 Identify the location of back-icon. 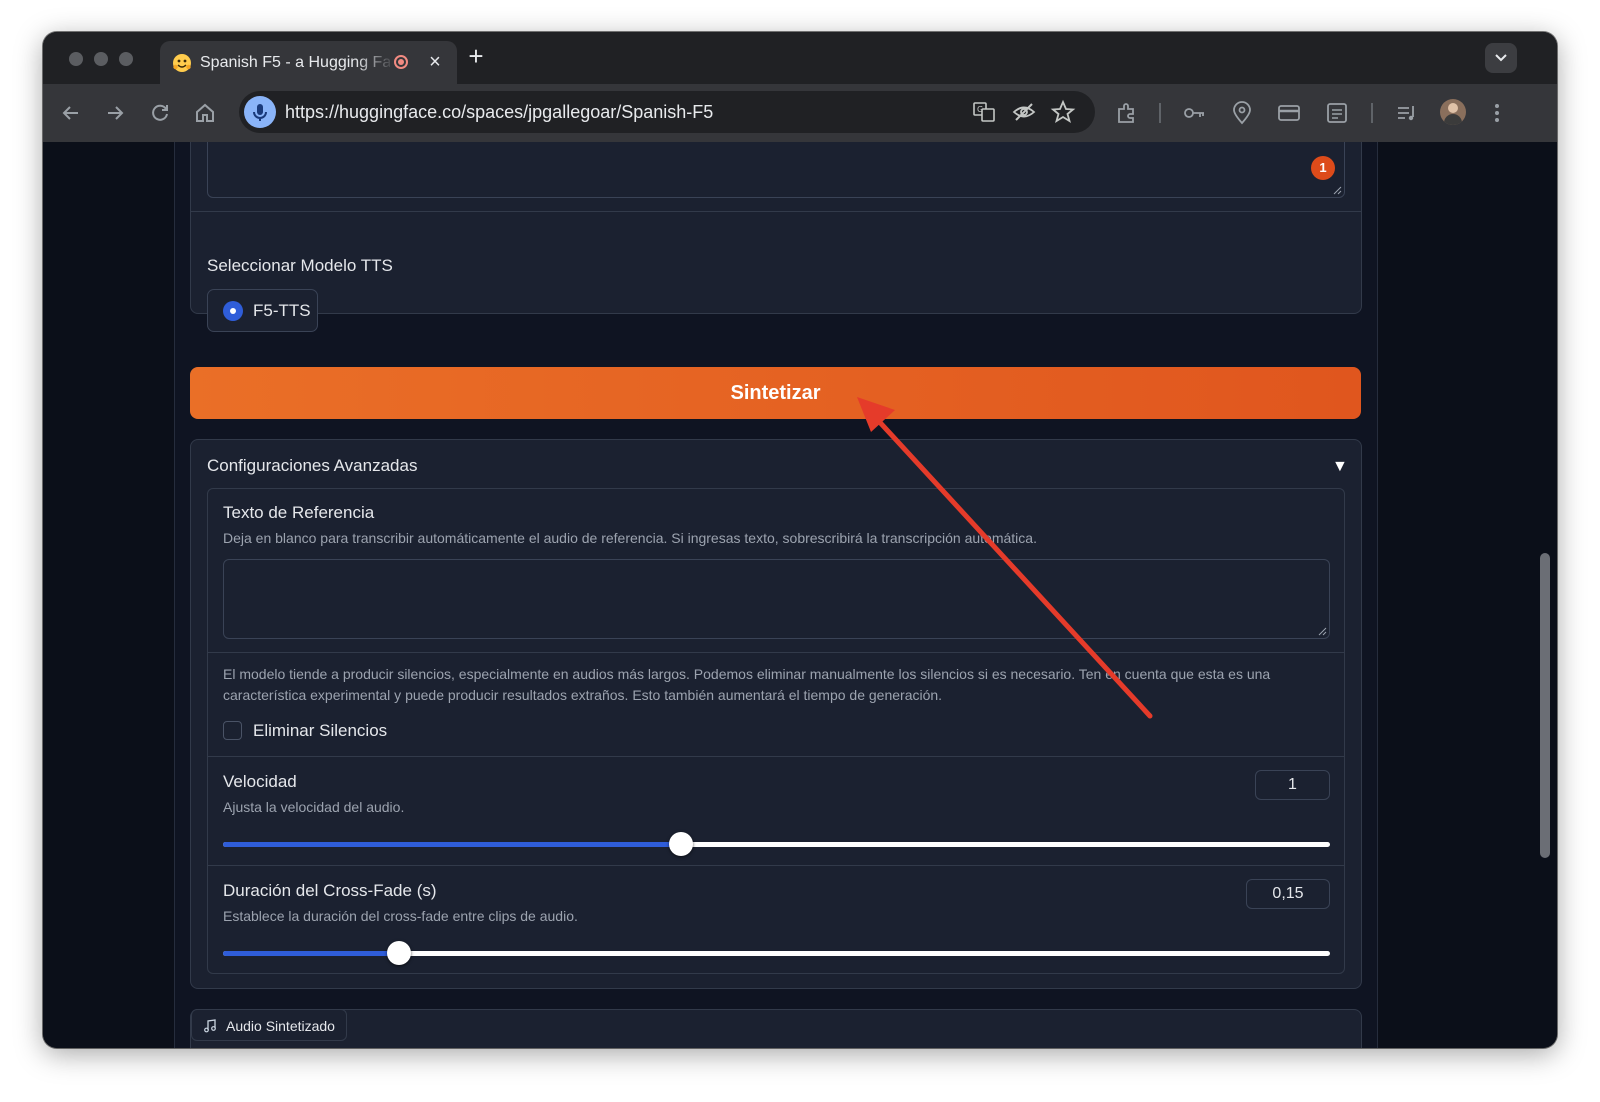
(71, 113).